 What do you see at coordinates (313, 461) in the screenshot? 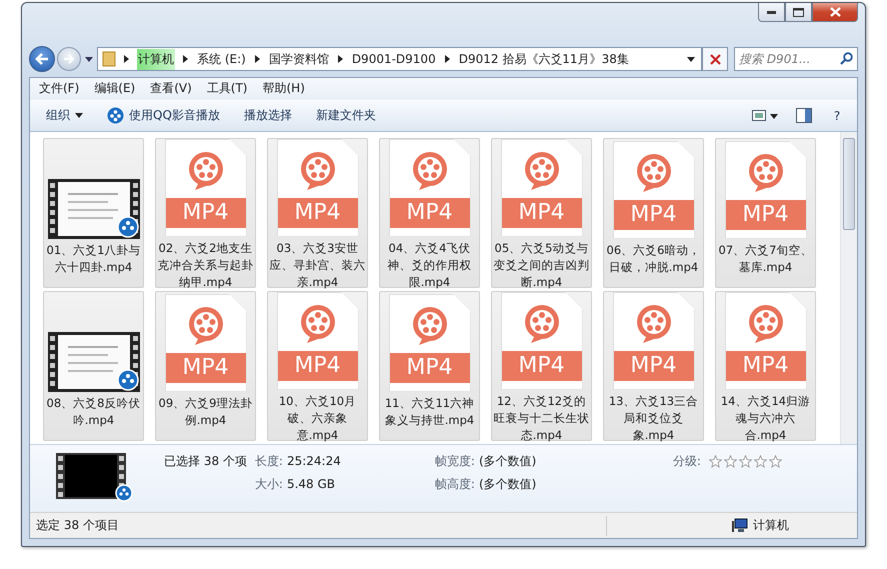
I see `property-value: 25:24:24` at bounding box center [313, 461].